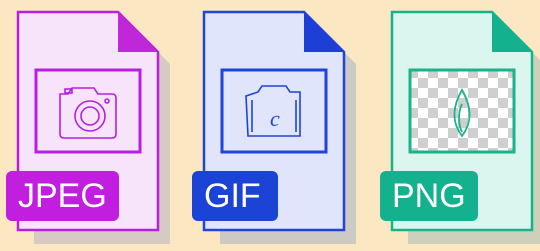  I want to click on jpeg-label: JPEG, so click(62, 196).